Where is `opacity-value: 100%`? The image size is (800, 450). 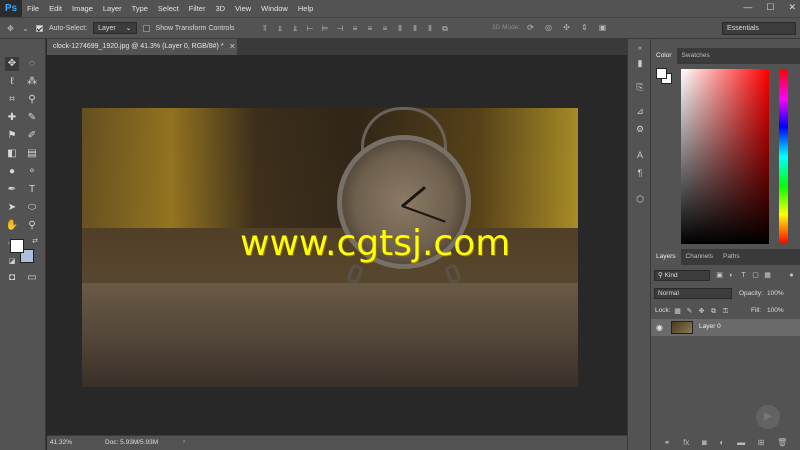
opacity-value: 100% is located at coordinates (775, 293).